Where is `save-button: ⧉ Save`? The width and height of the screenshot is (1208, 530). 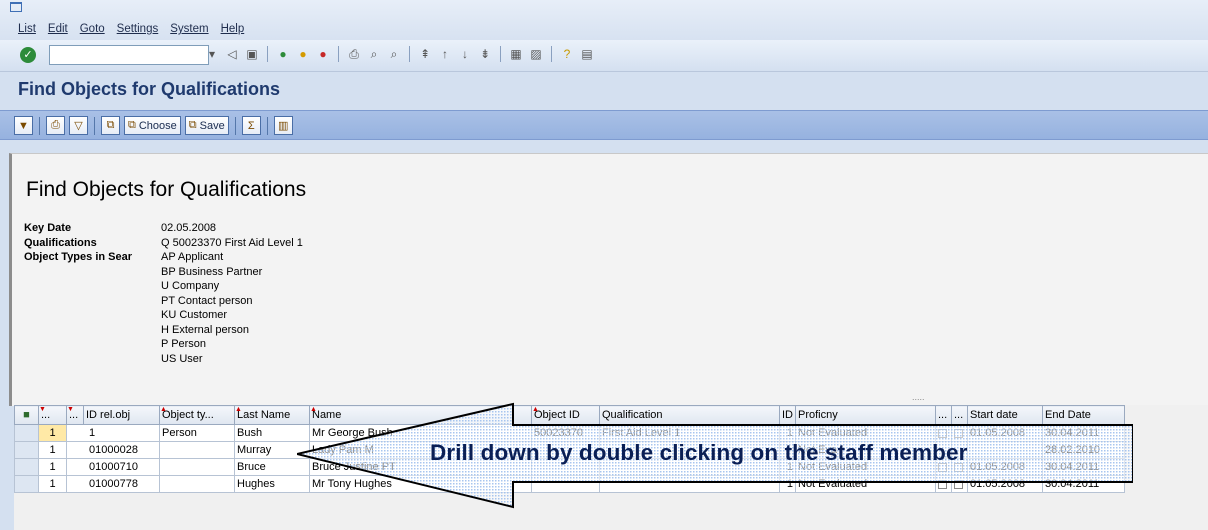
save-button: ⧉ Save is located at coordinates (206, 125).